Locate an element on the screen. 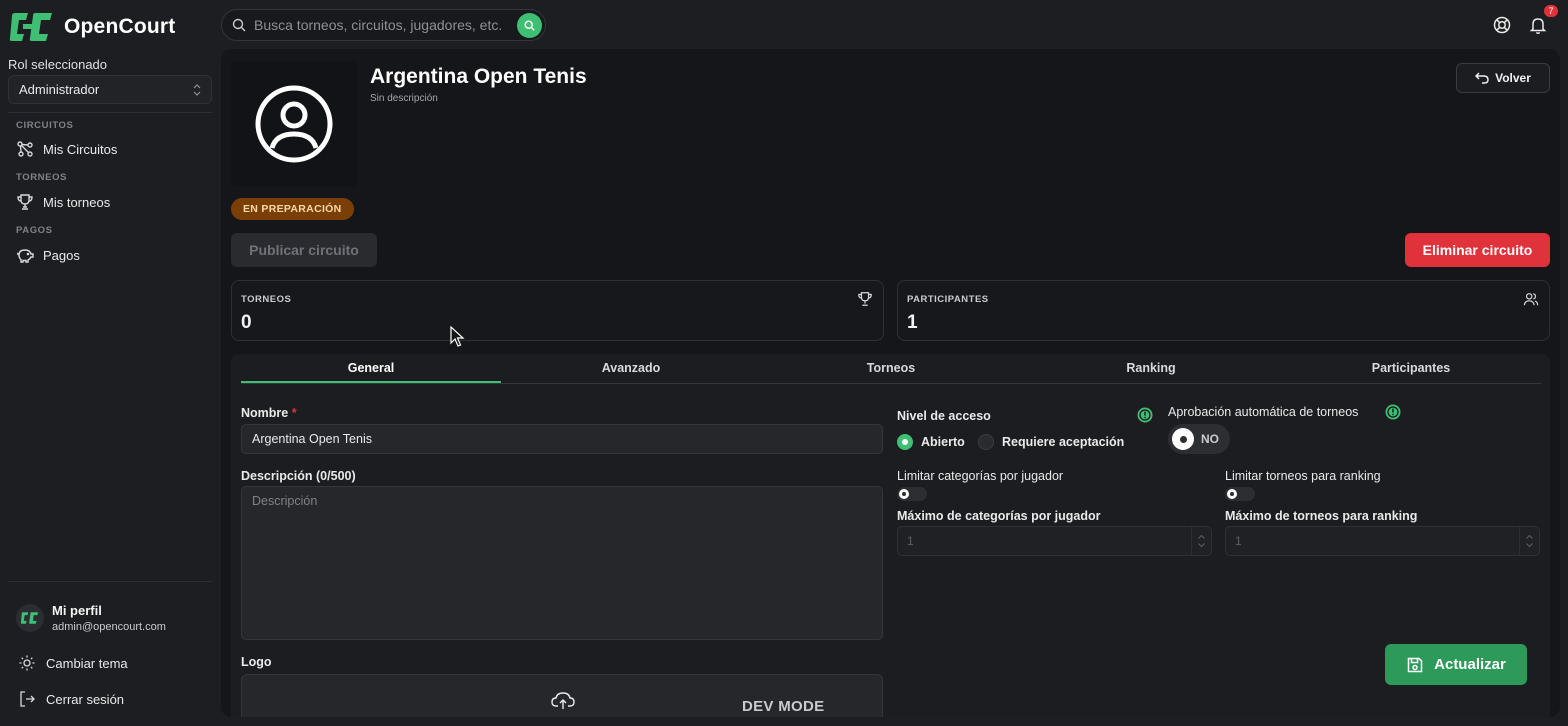  radio-label: Requiere aceptación is located at coordinates (1063, 442).